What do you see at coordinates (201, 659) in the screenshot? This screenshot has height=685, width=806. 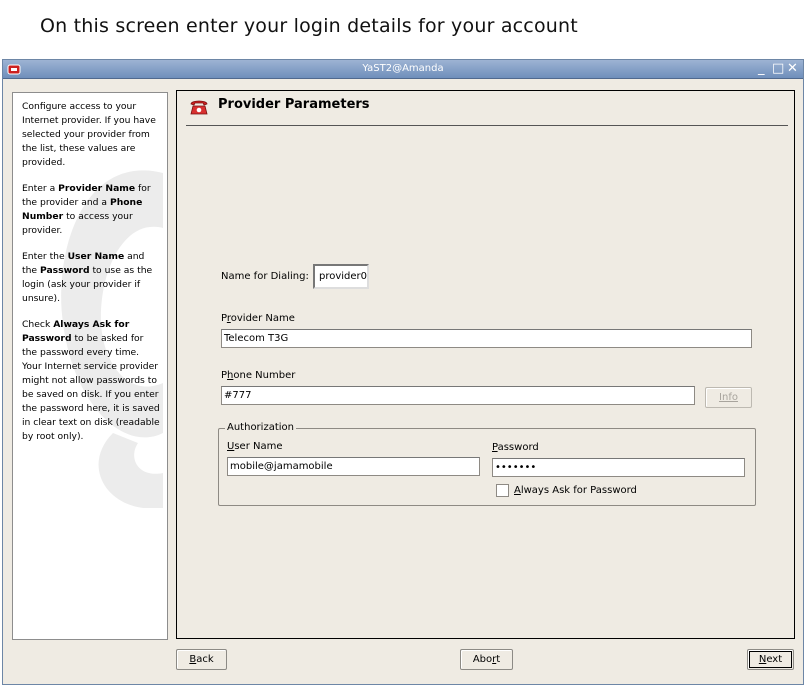 I see `back-button: Back` at bounding box center [201, 659].